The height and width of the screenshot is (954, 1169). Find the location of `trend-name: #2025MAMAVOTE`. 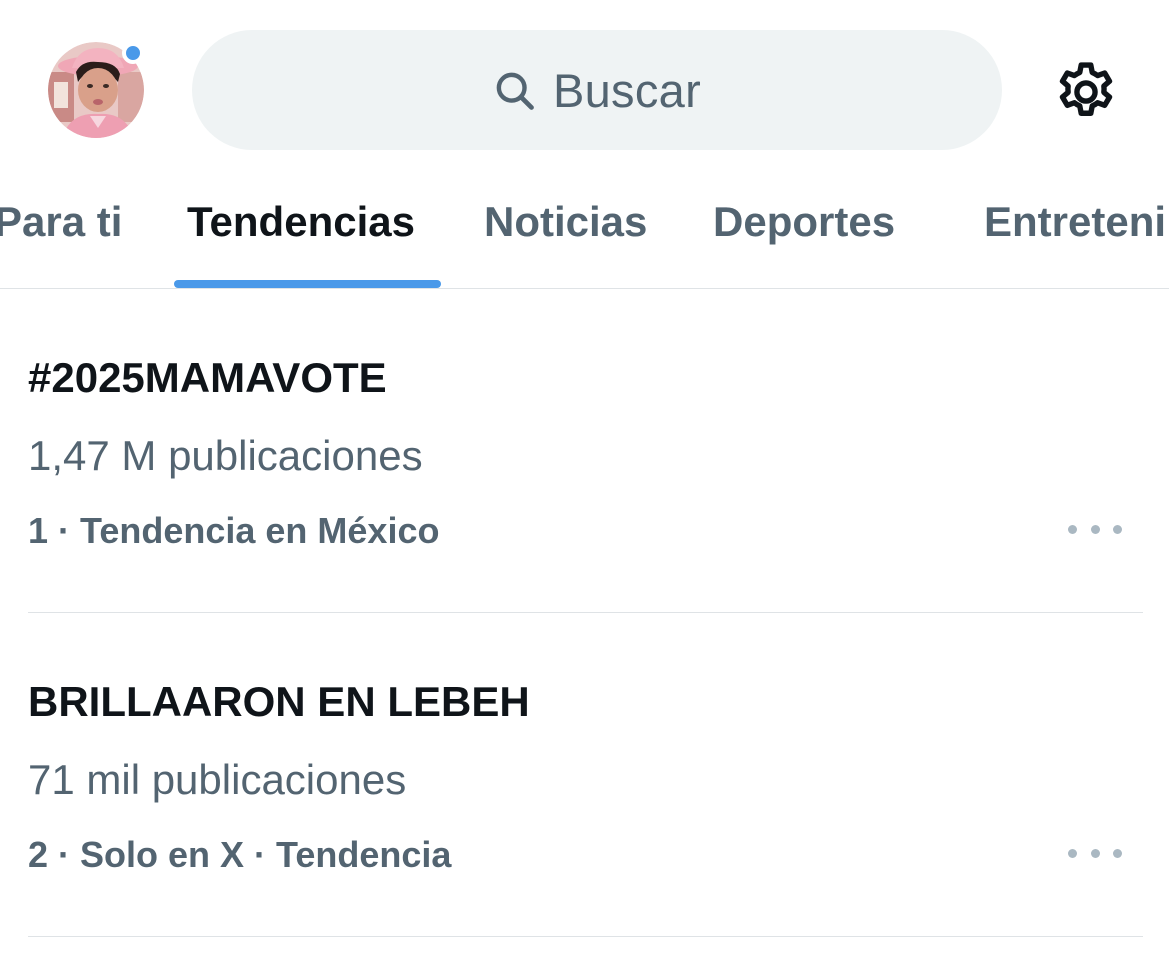

trend-name: #2025MAMAVOTE is located at coordinates (207, 377).